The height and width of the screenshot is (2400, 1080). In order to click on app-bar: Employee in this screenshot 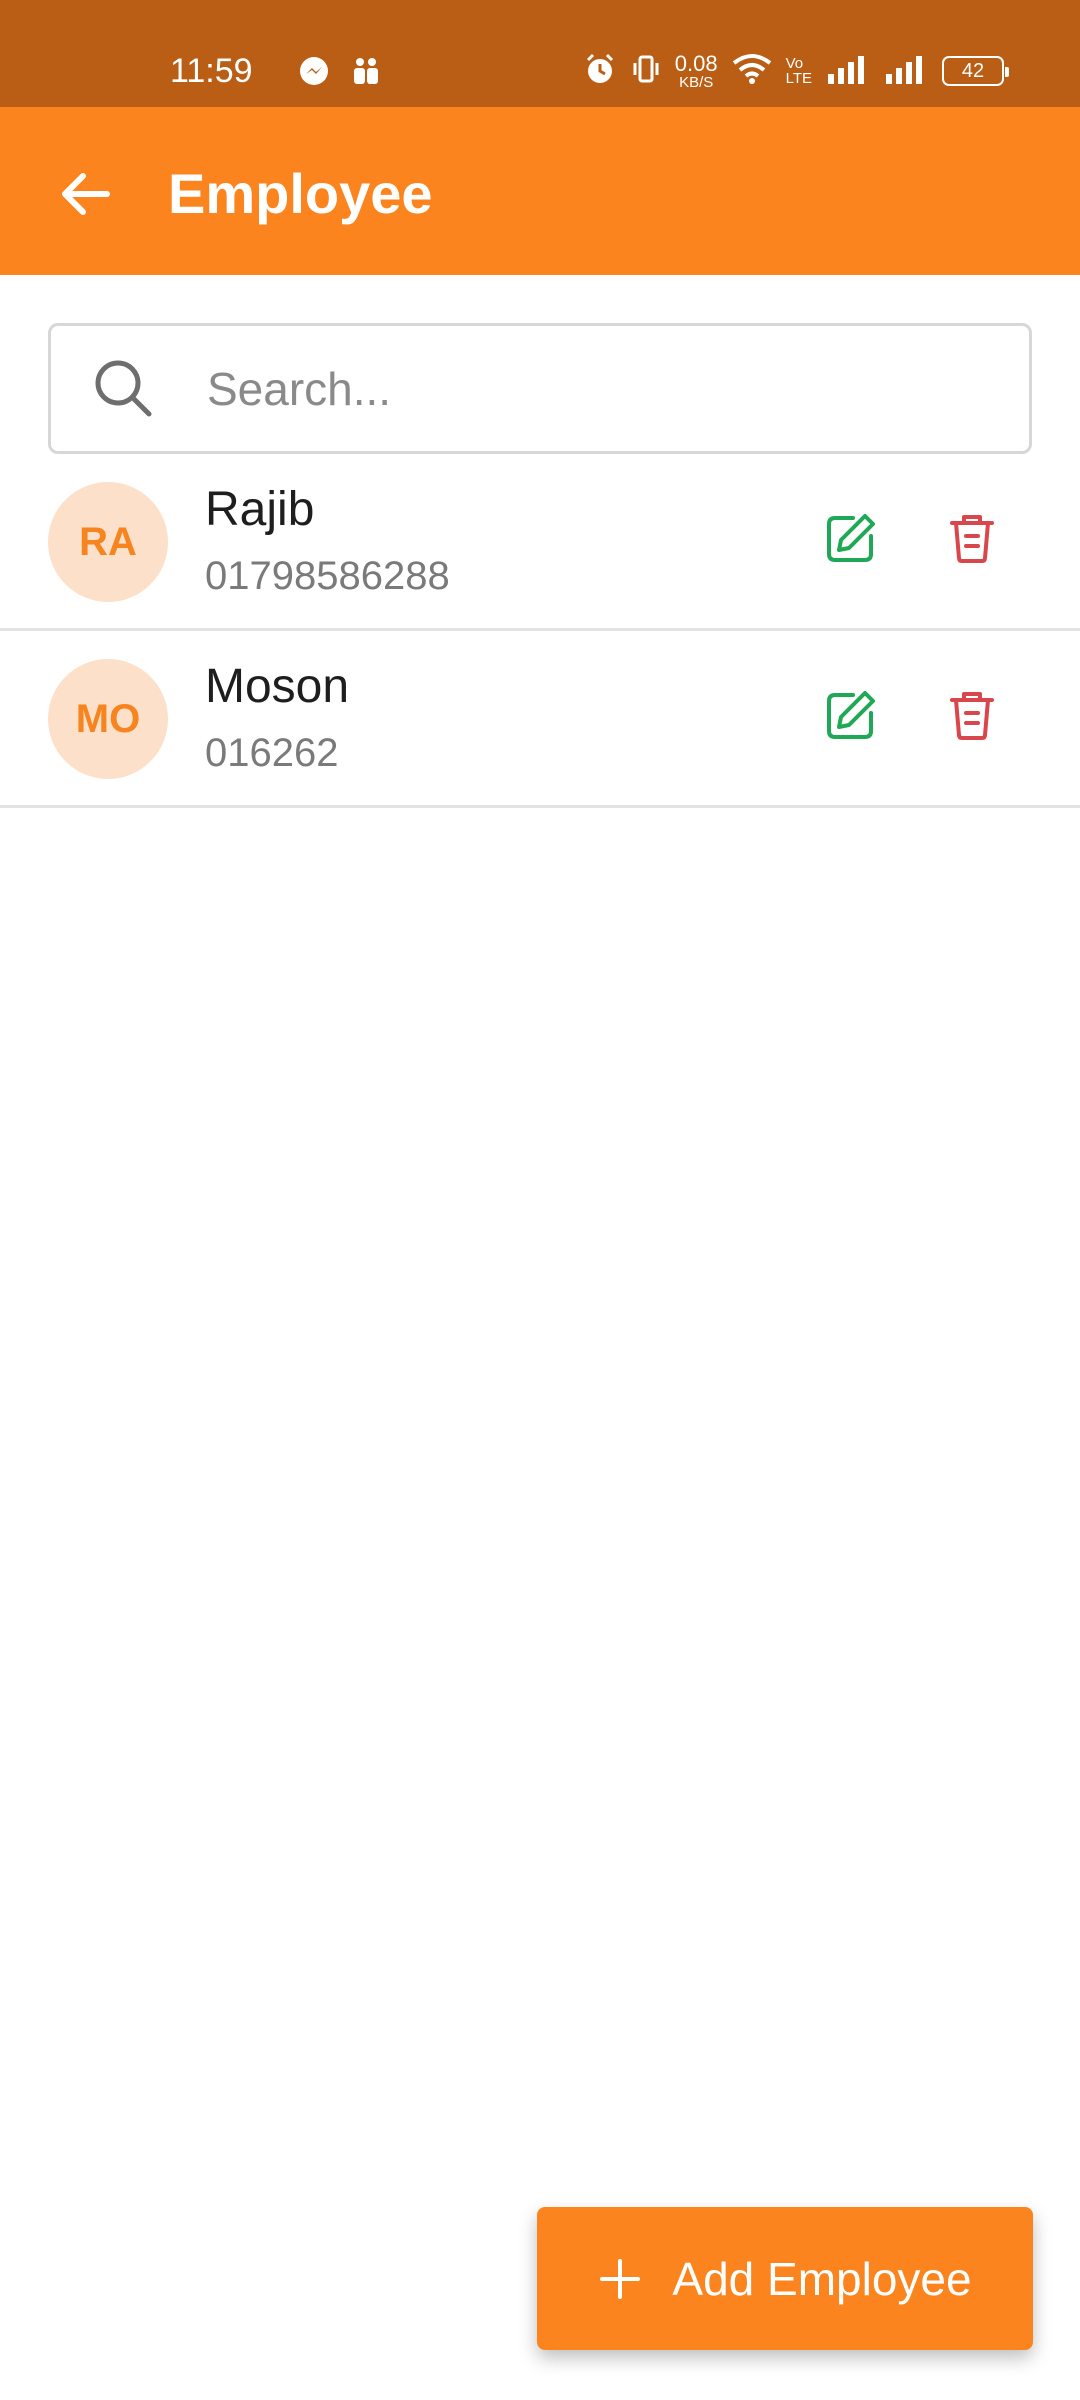, I will do `click(540, 191)`.